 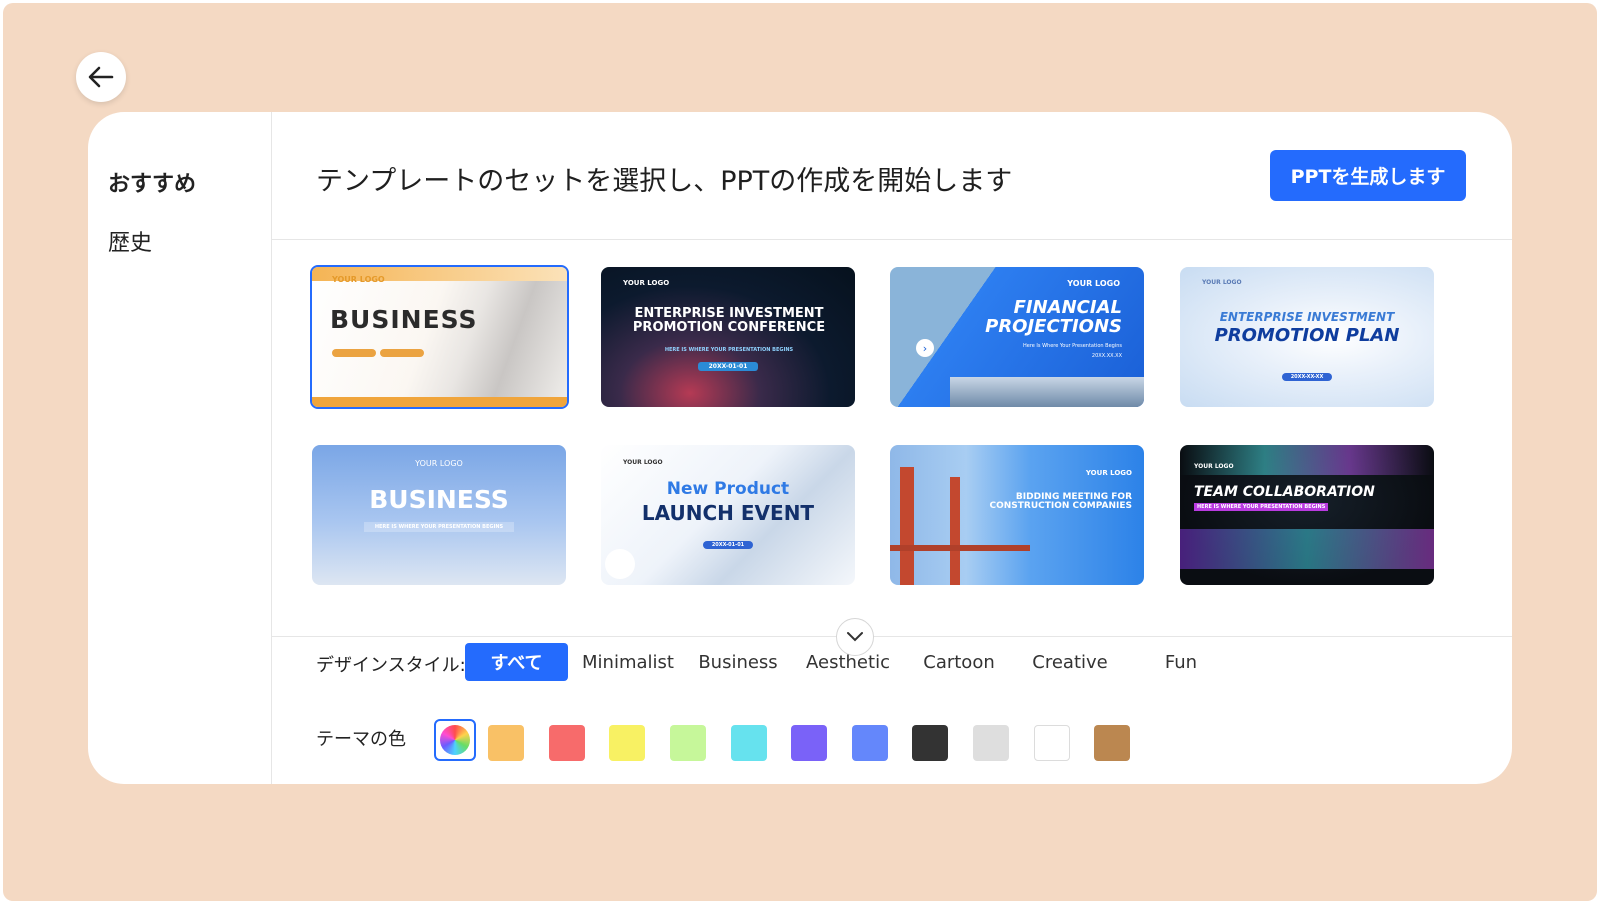 I want to click on filter-divider, so click(x=892, y=636).